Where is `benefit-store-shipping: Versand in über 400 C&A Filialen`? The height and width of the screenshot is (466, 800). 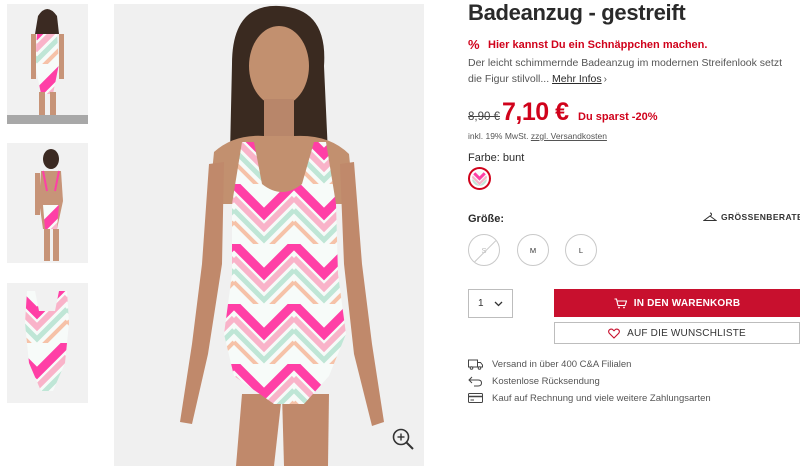 benefit-store-shipping: Versand in über 400 C&A Filialen is located at coordinates (549, 364).